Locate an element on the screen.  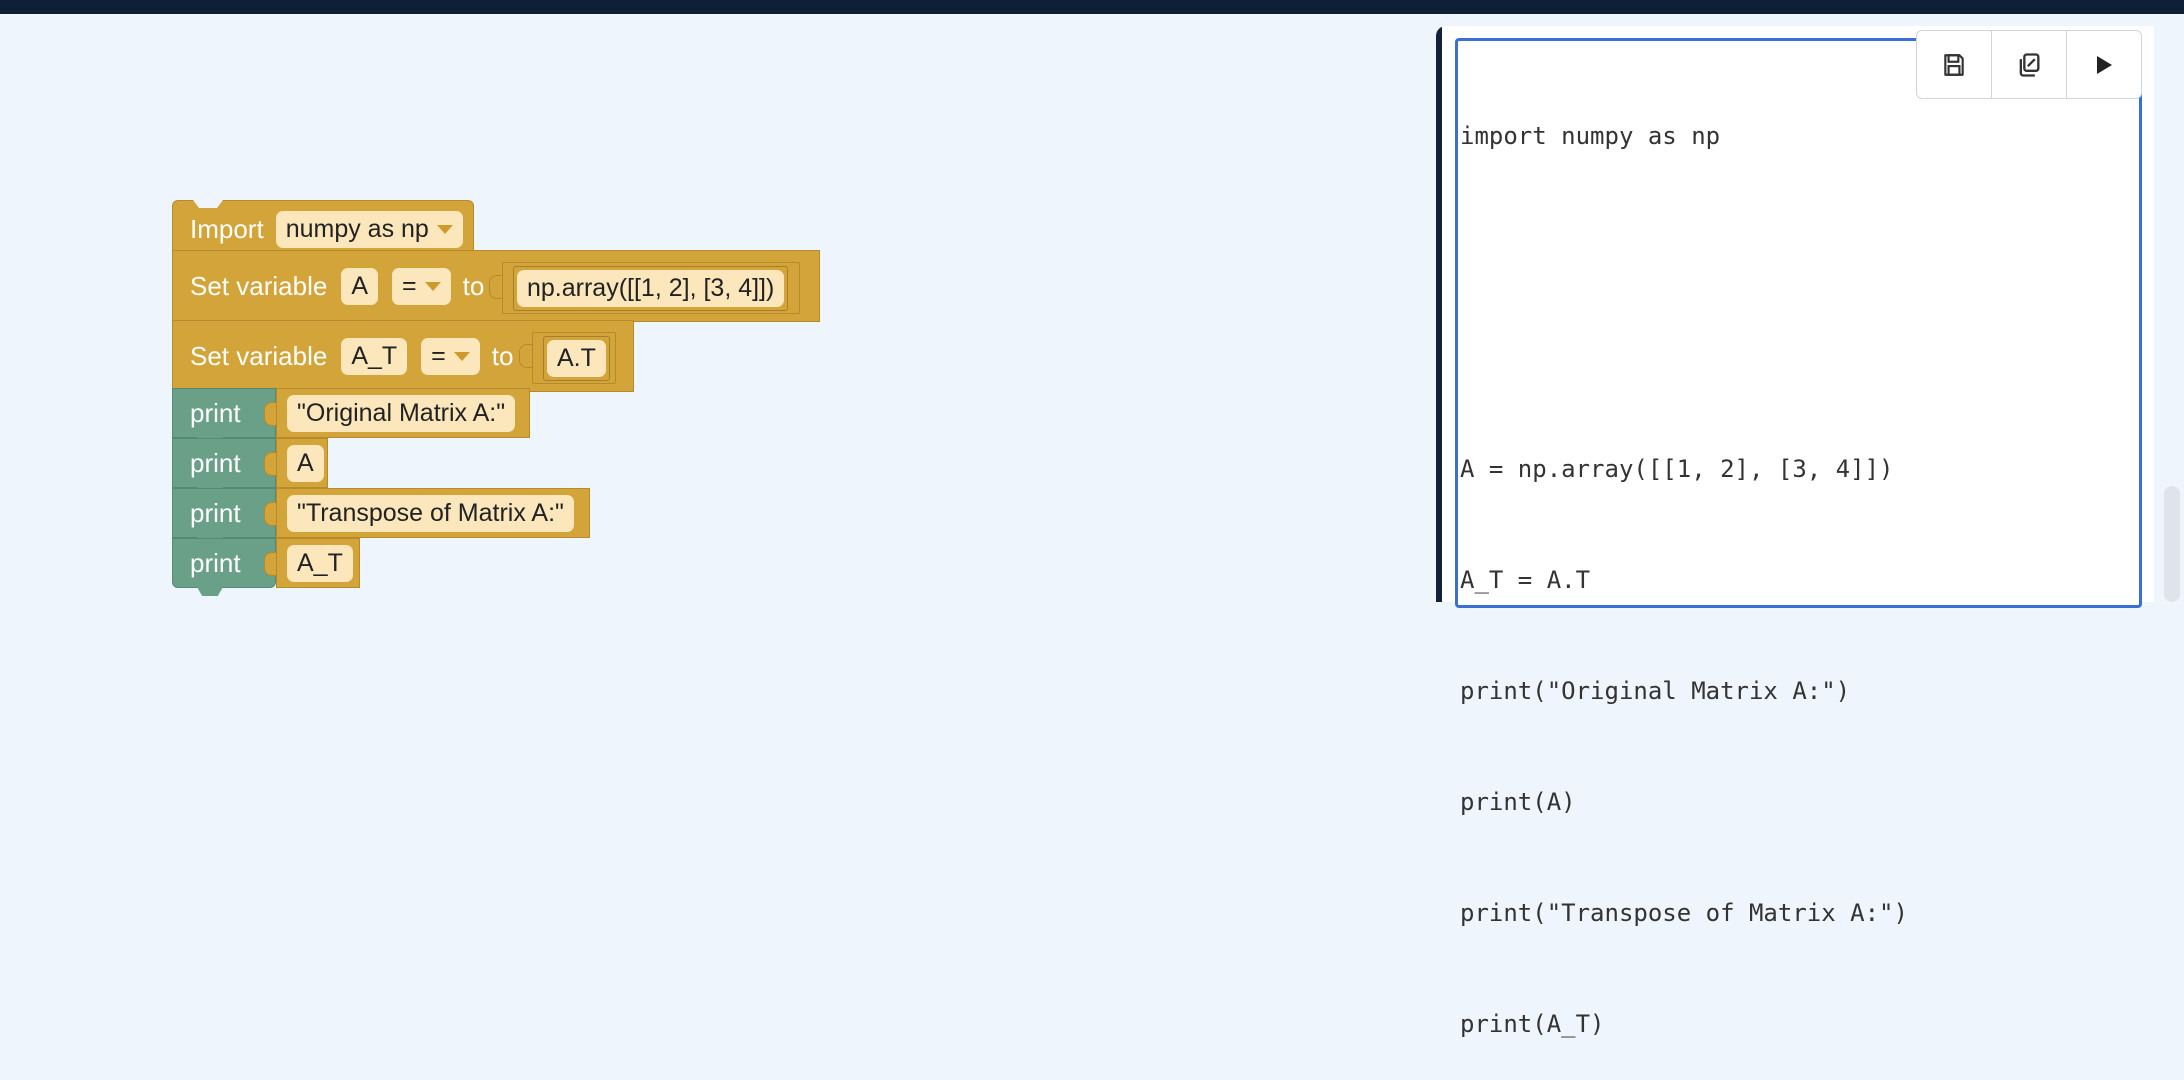
array-value-field: np.array([[1, 2], [3, 4]]) is located at coordinates (651, 288).